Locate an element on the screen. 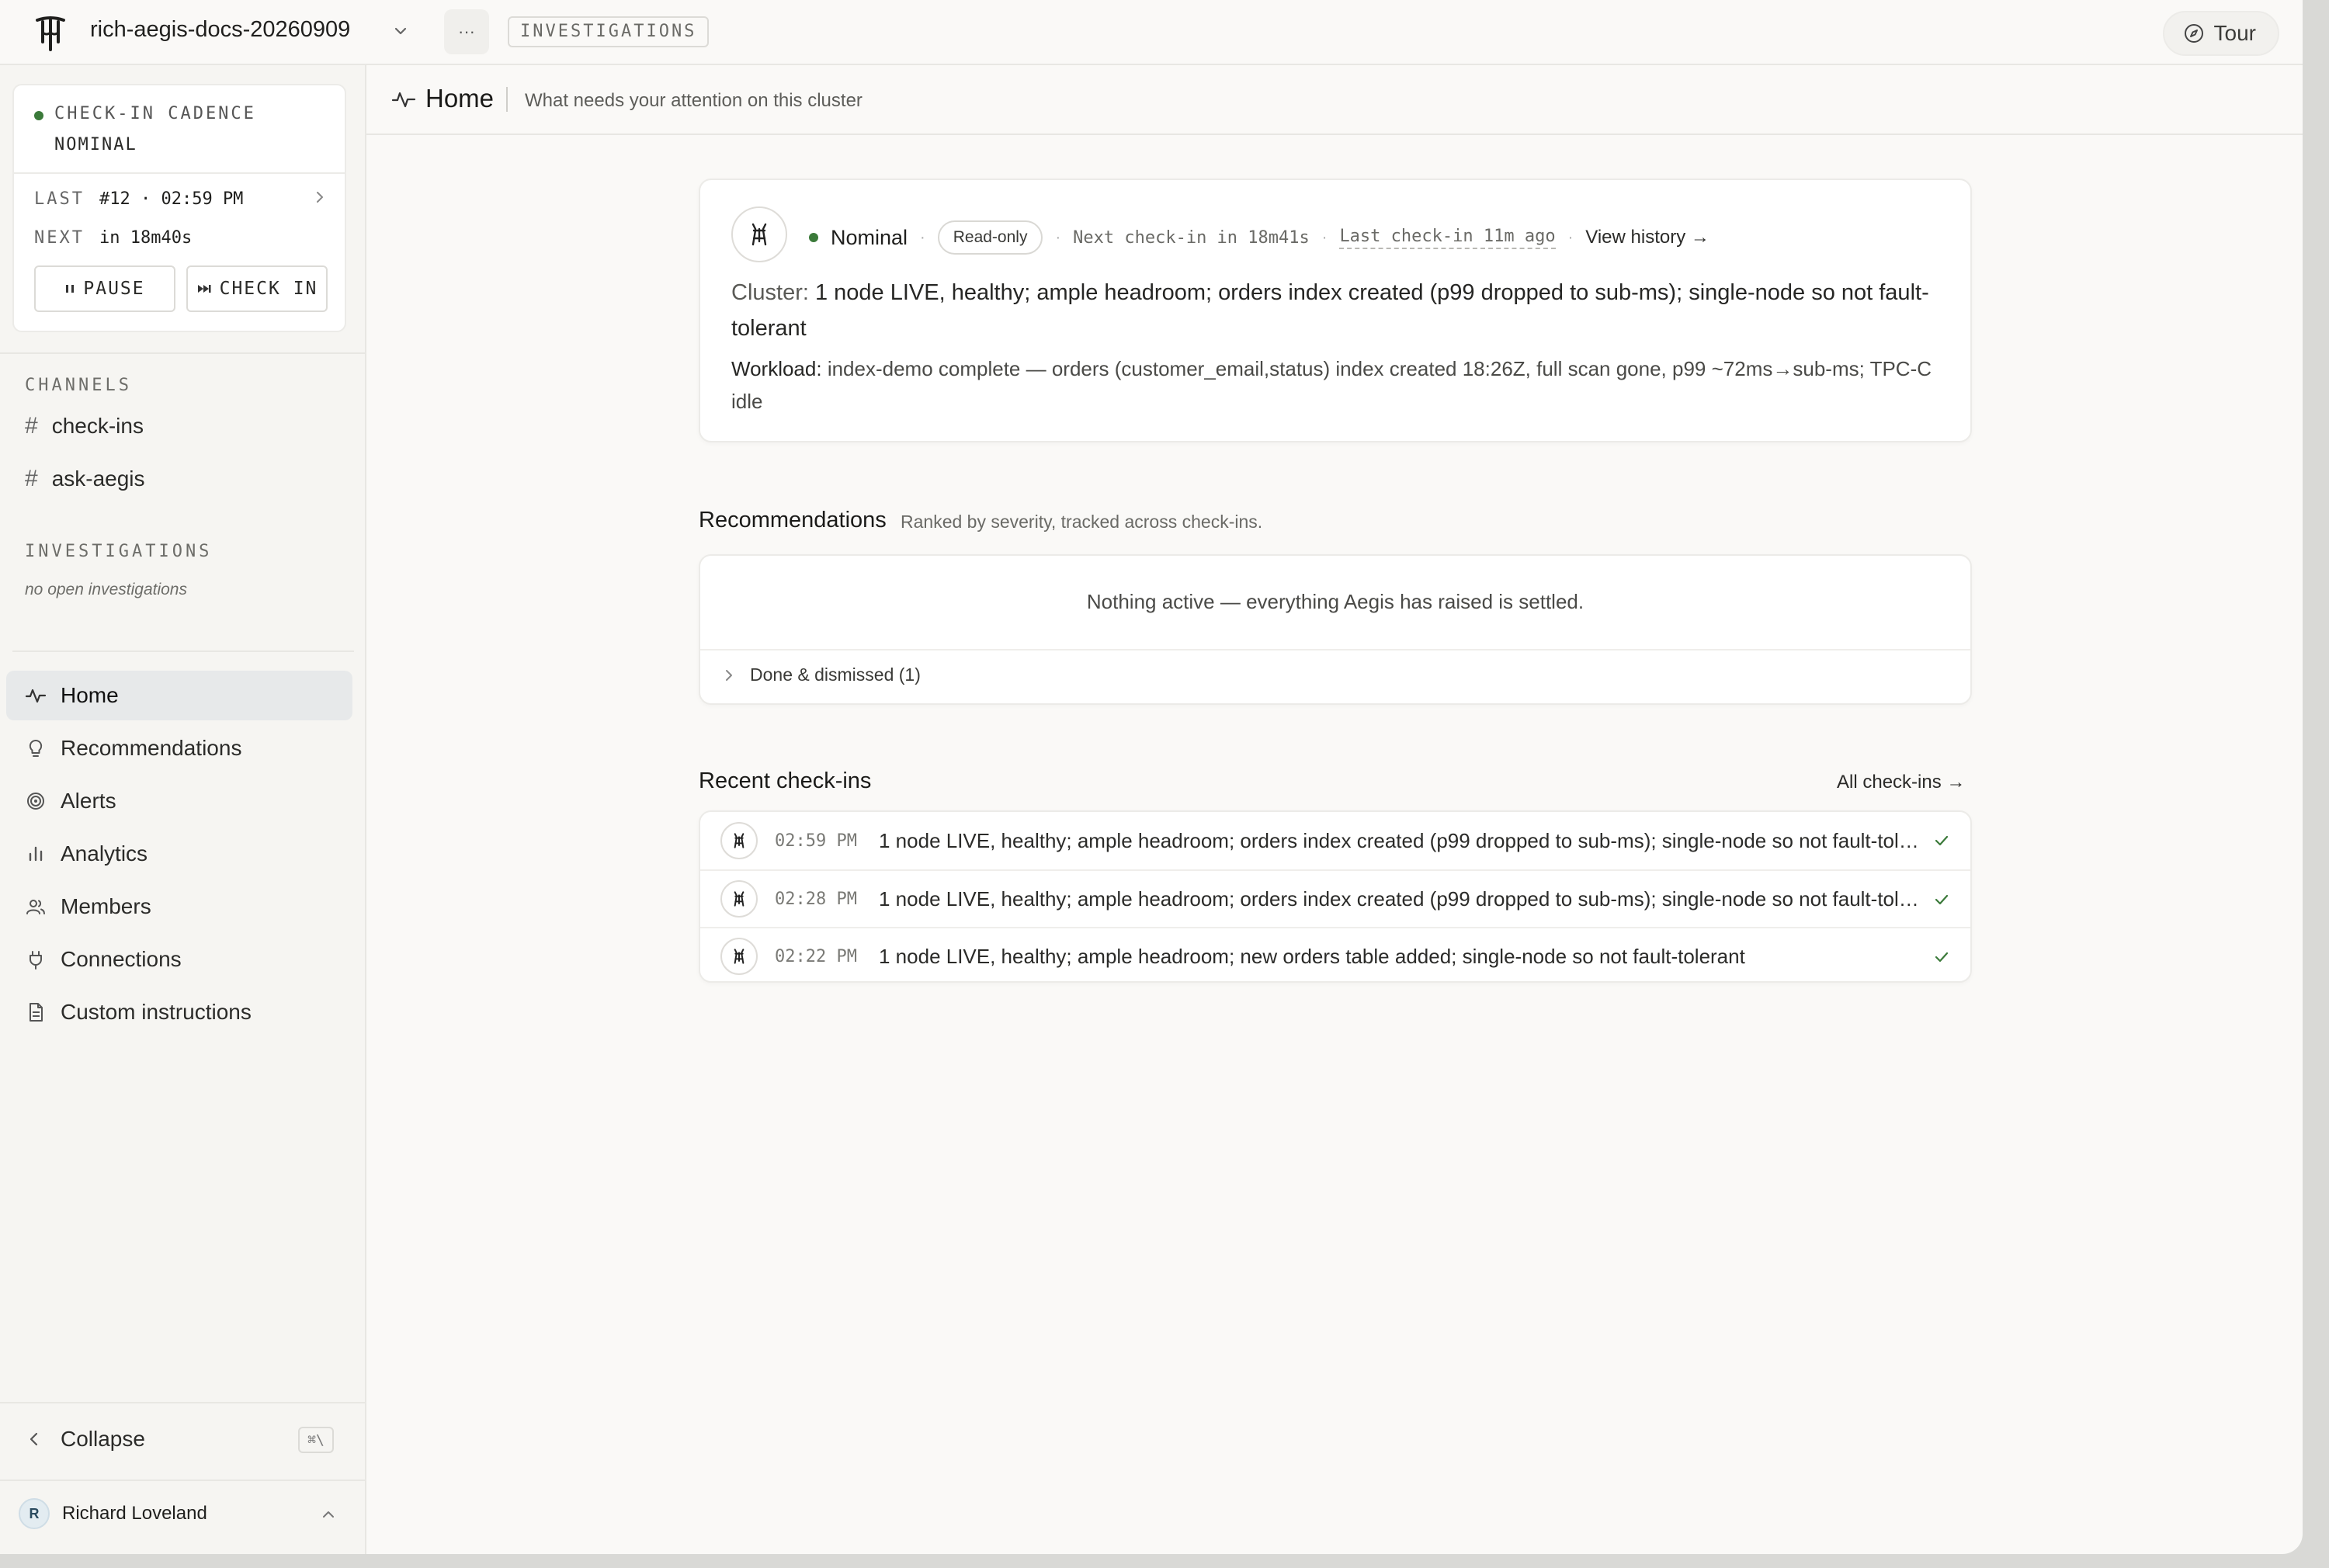  tour-button: Tour is located at coordinates (2220, 33).